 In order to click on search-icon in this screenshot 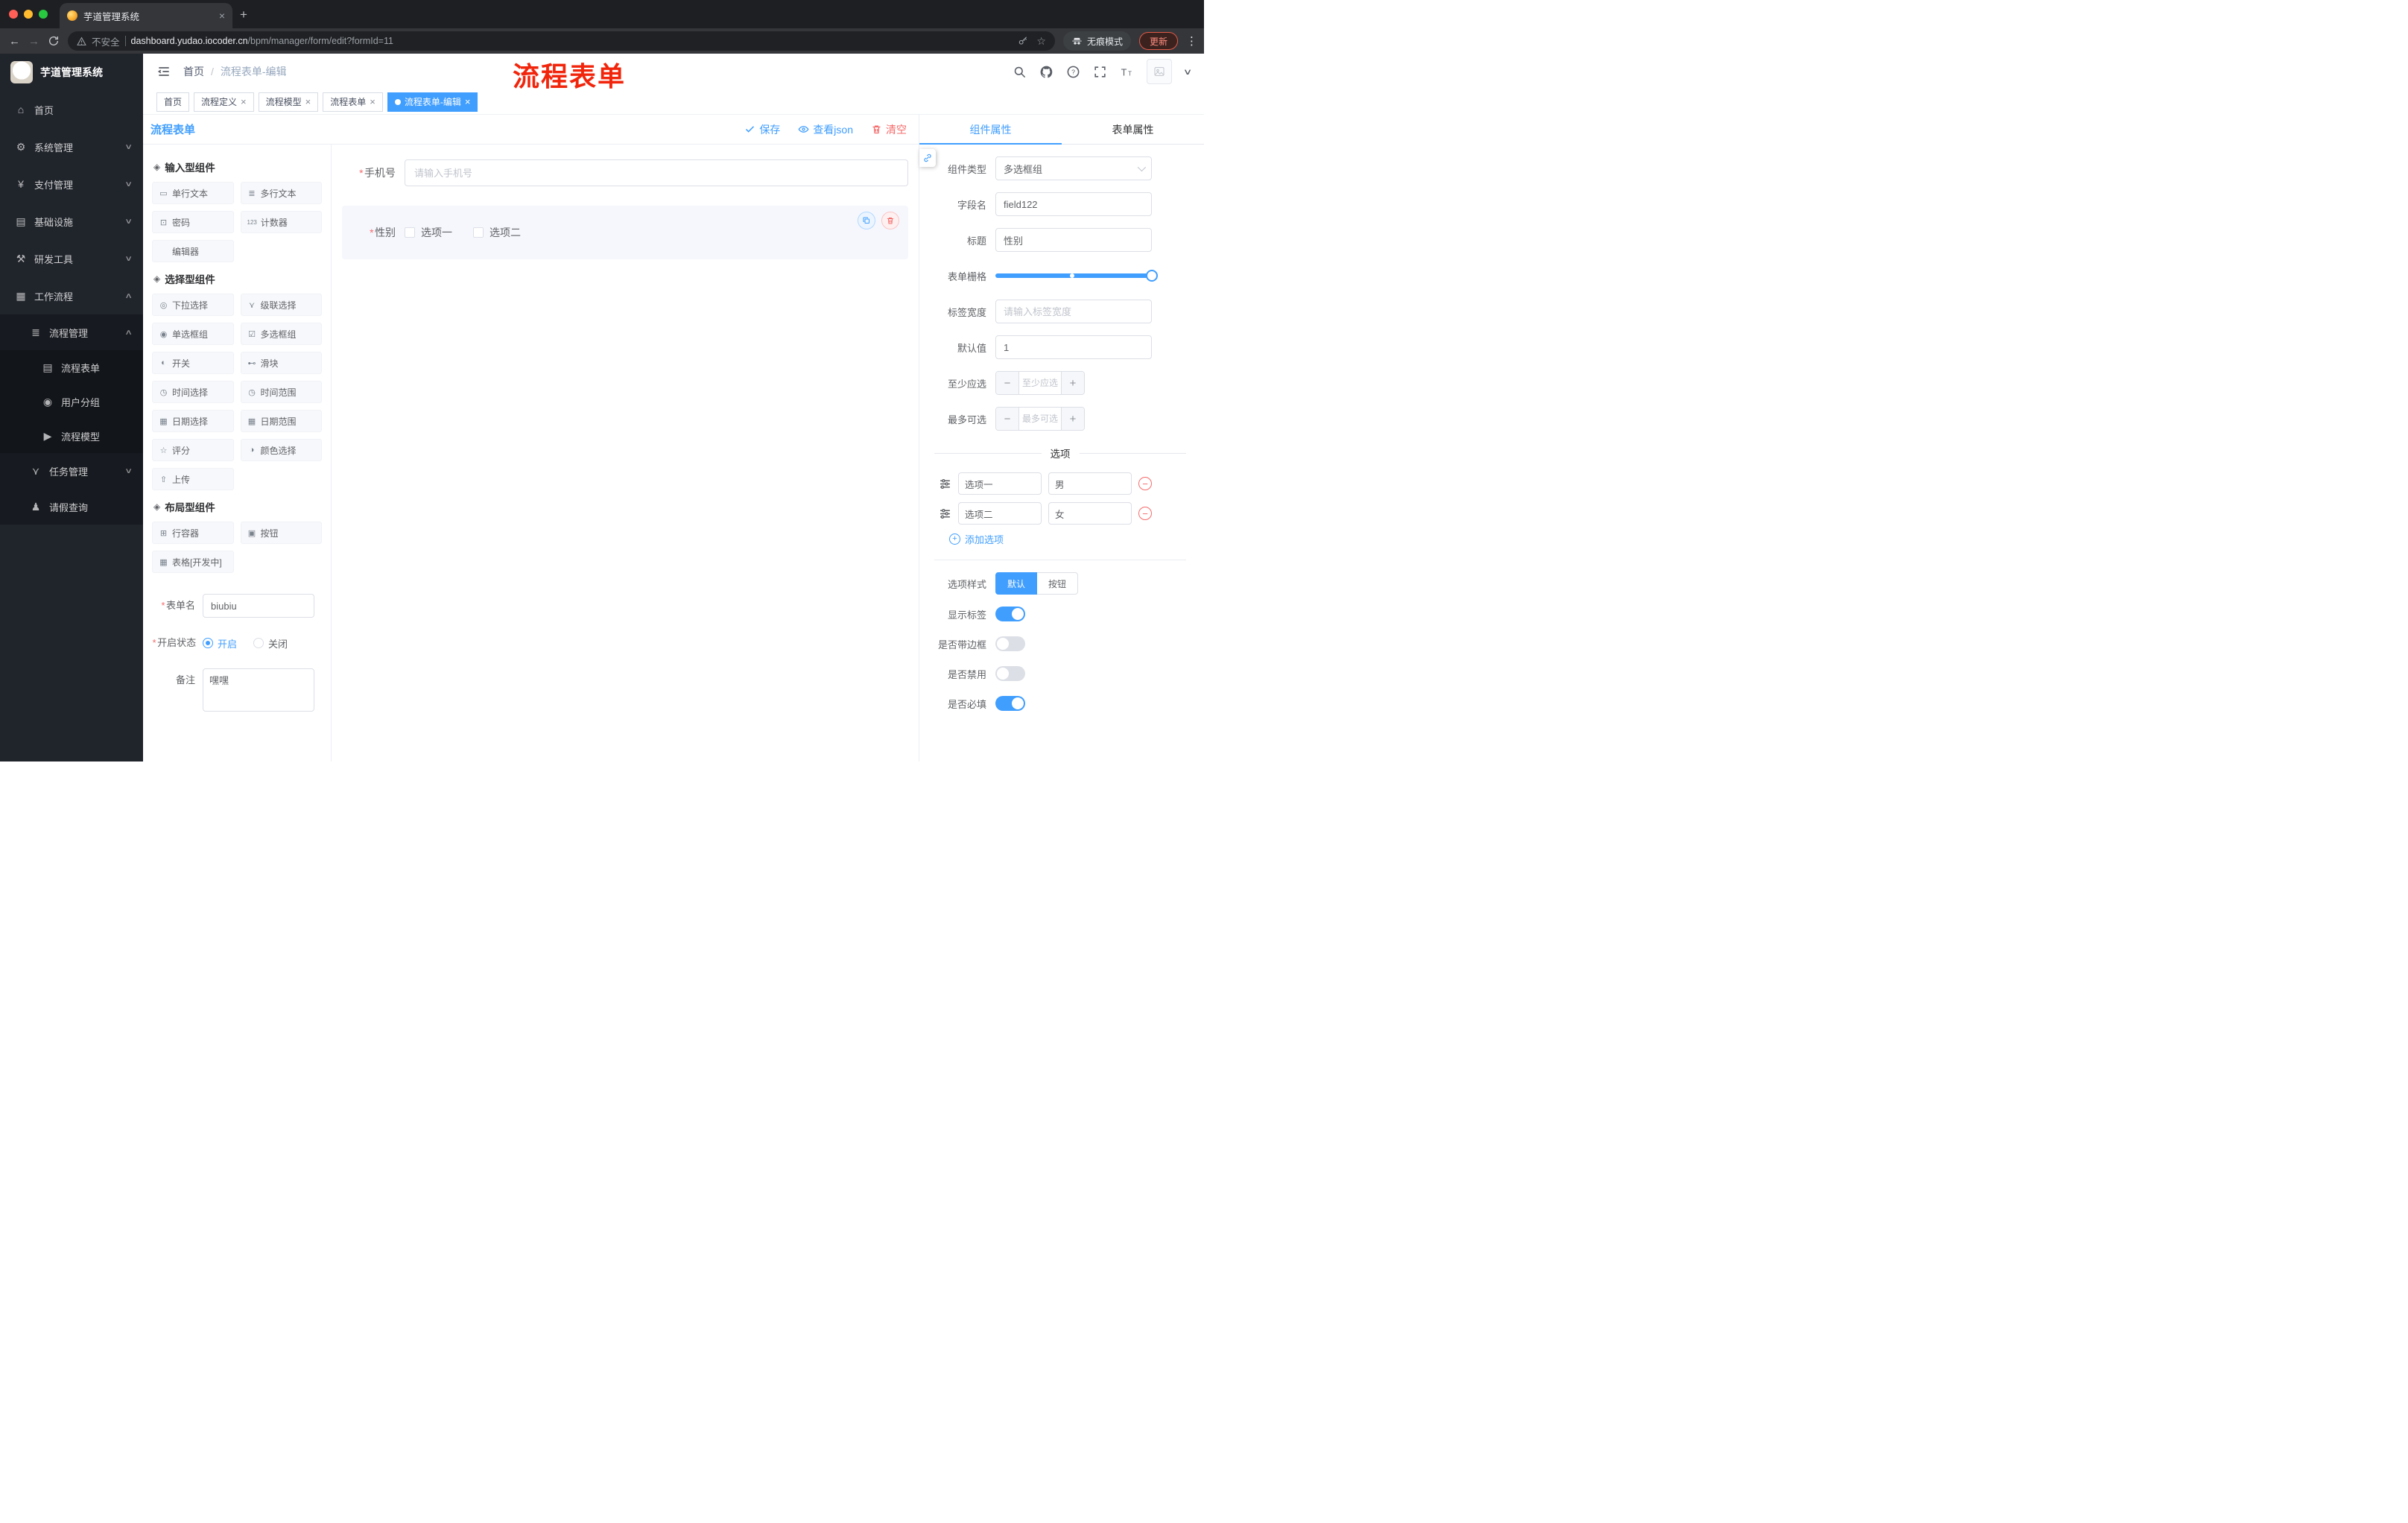, I will do `click(1020, 72)`.